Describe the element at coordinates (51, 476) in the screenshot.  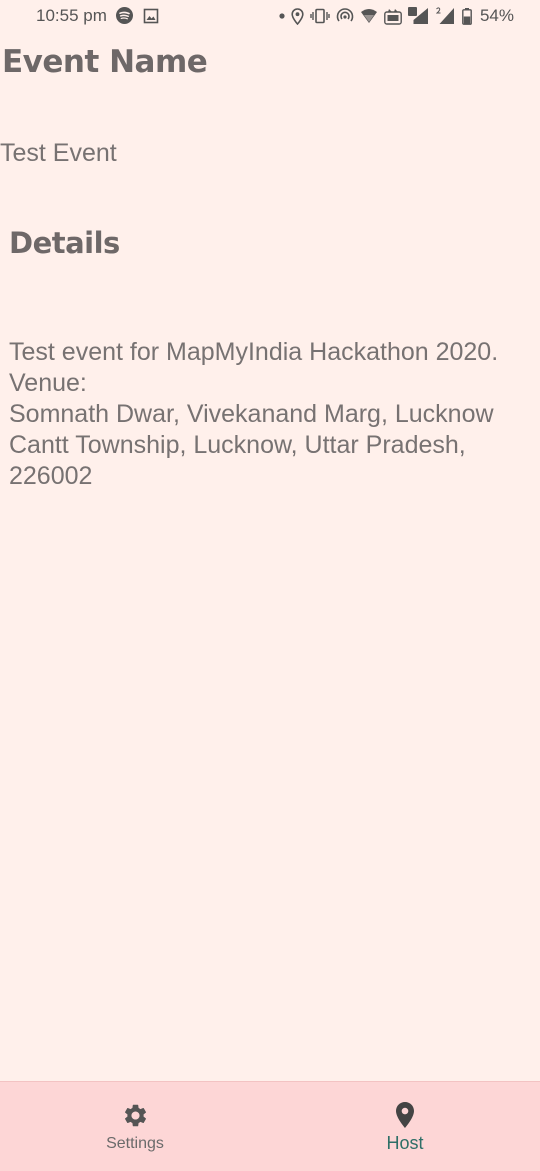
I see `details-line: 226002` at that location.